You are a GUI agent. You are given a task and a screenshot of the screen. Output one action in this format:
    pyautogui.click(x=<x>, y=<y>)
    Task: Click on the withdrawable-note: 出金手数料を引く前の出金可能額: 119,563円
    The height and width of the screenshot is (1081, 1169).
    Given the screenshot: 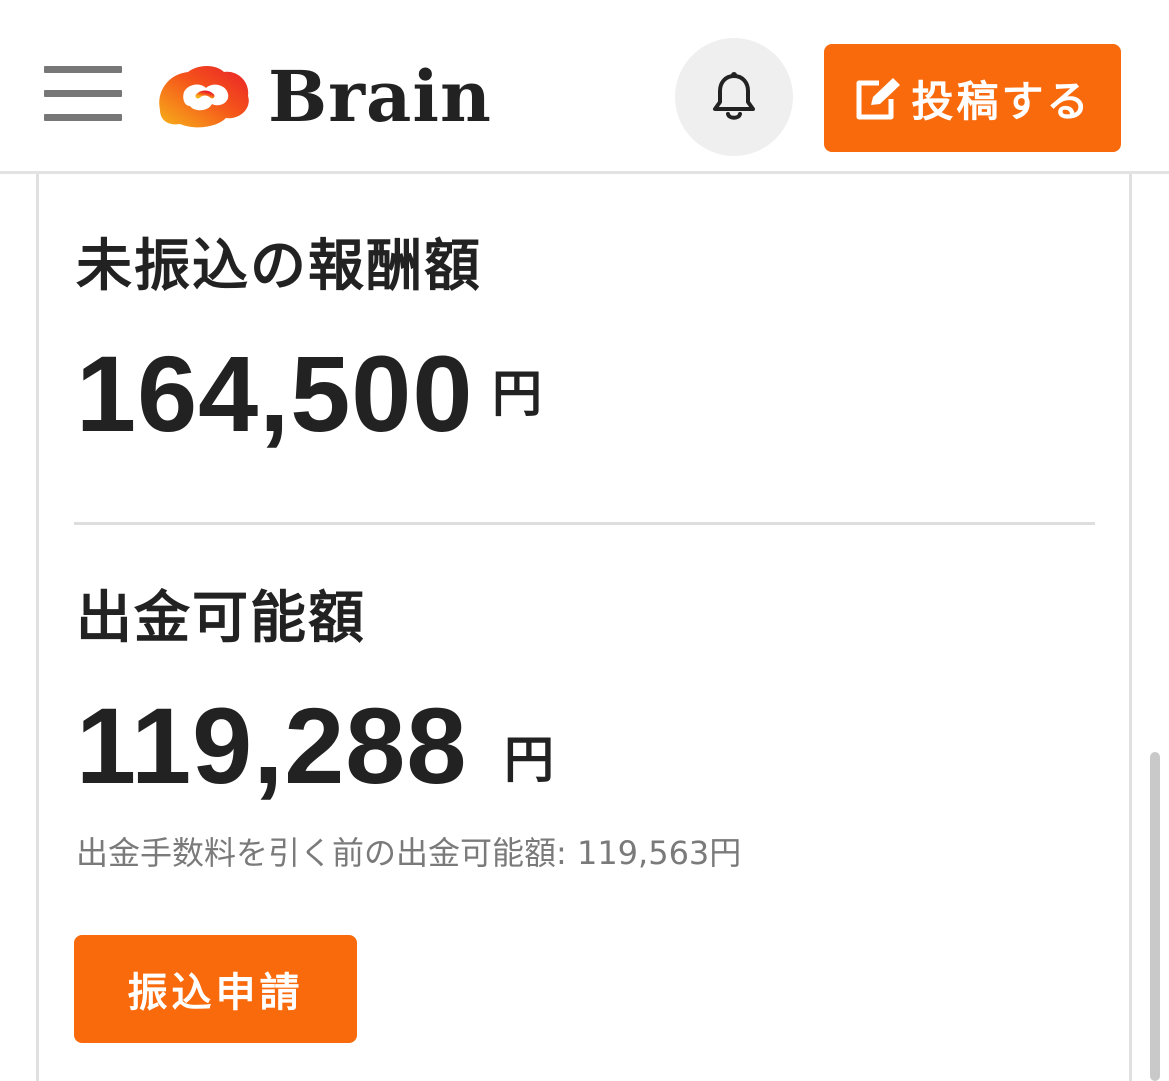 What is the action you would take?
    pyautogui.click(x=409, y=853)
    